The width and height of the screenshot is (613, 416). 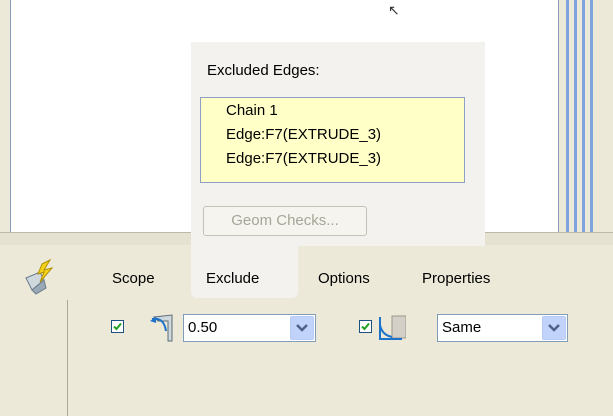 I want to click on transition-checkbox, so click(x=365, y=326).